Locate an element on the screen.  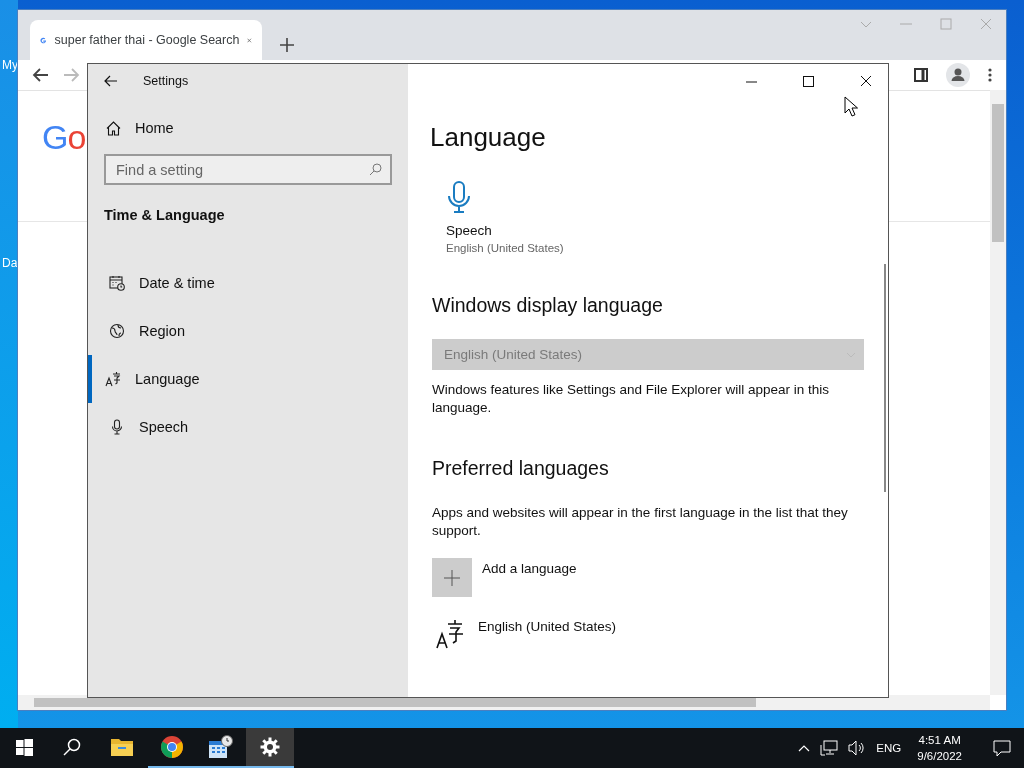
nav-item: Speech is located at coordinates (248, 427).